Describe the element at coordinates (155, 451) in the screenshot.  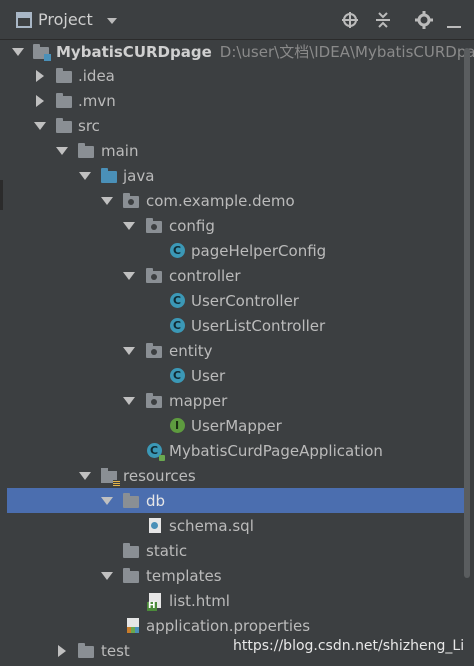
I see `spring-app-icon: C` at that location.